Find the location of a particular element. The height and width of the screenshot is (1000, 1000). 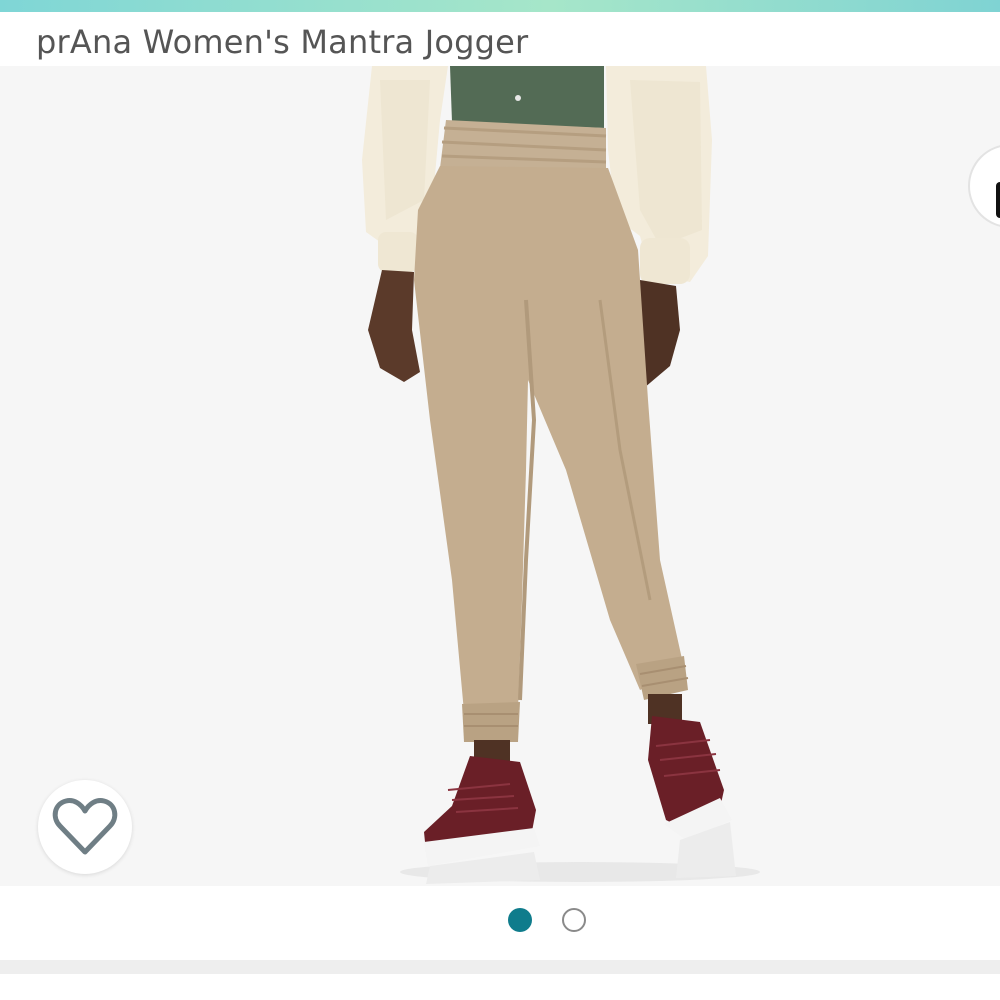

top-accent-bar is located at coordinates (500, 6).